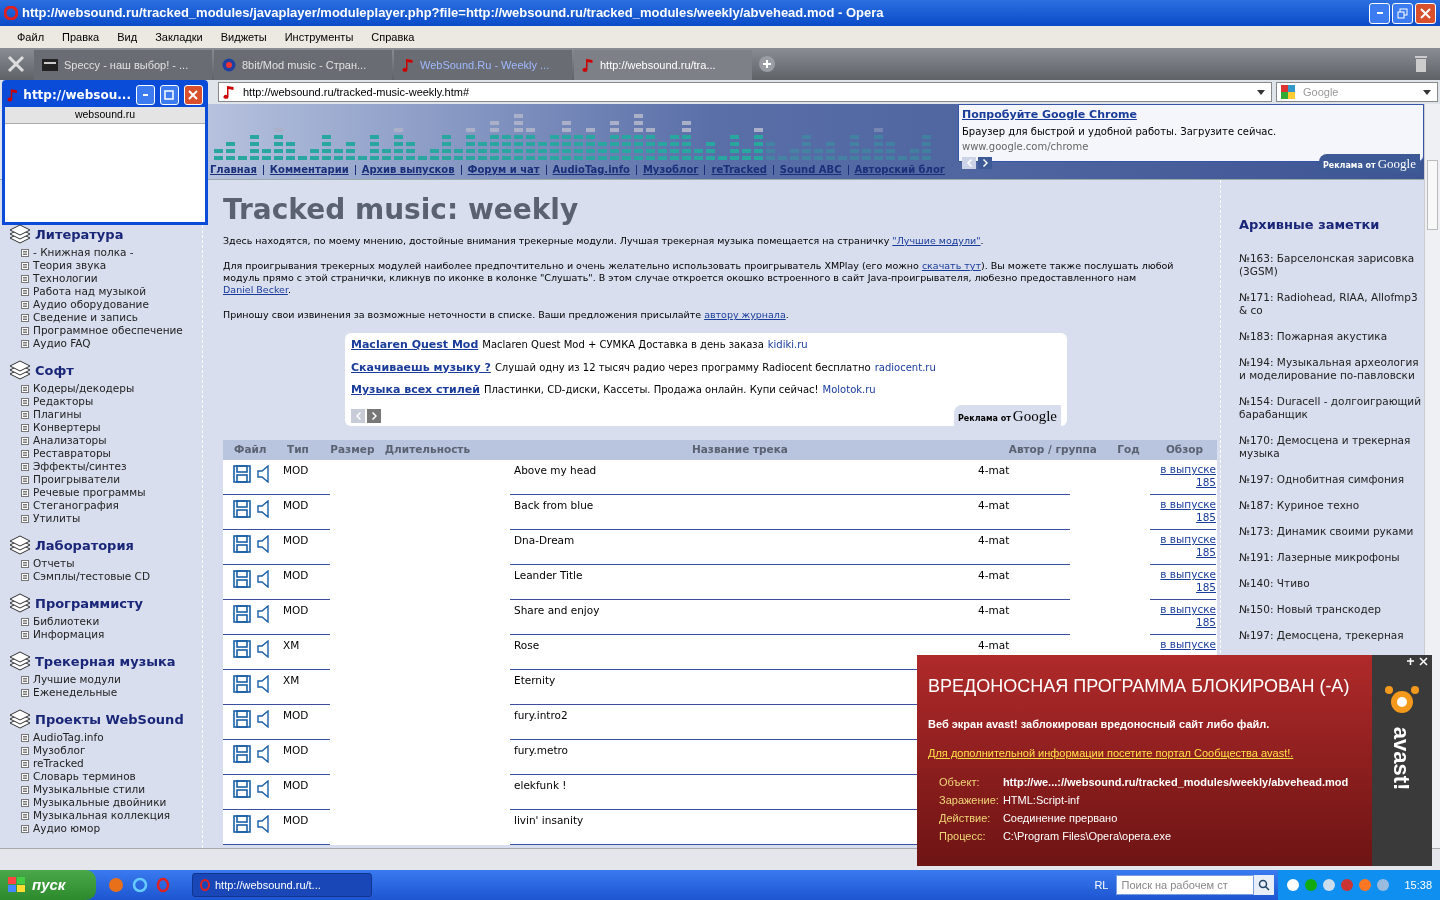 This screenshot has height=900, width=1440. Describe the element at coordinates (1421, 64) in the screenshot. I see `trash-icon` at that location.